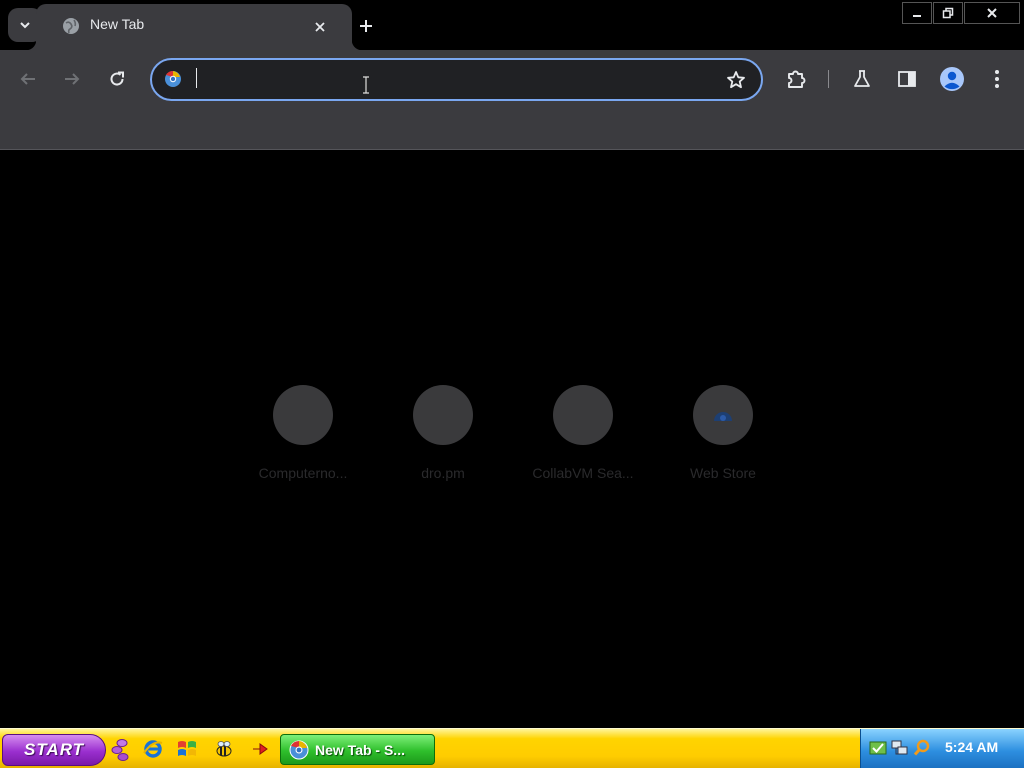 The width and height of the screenshot is (1024, 768). What do you see at coordinates (194, 27) in the screenshot?
I see `tab-new-tab: New Tab` at bounding box center [194, 27].